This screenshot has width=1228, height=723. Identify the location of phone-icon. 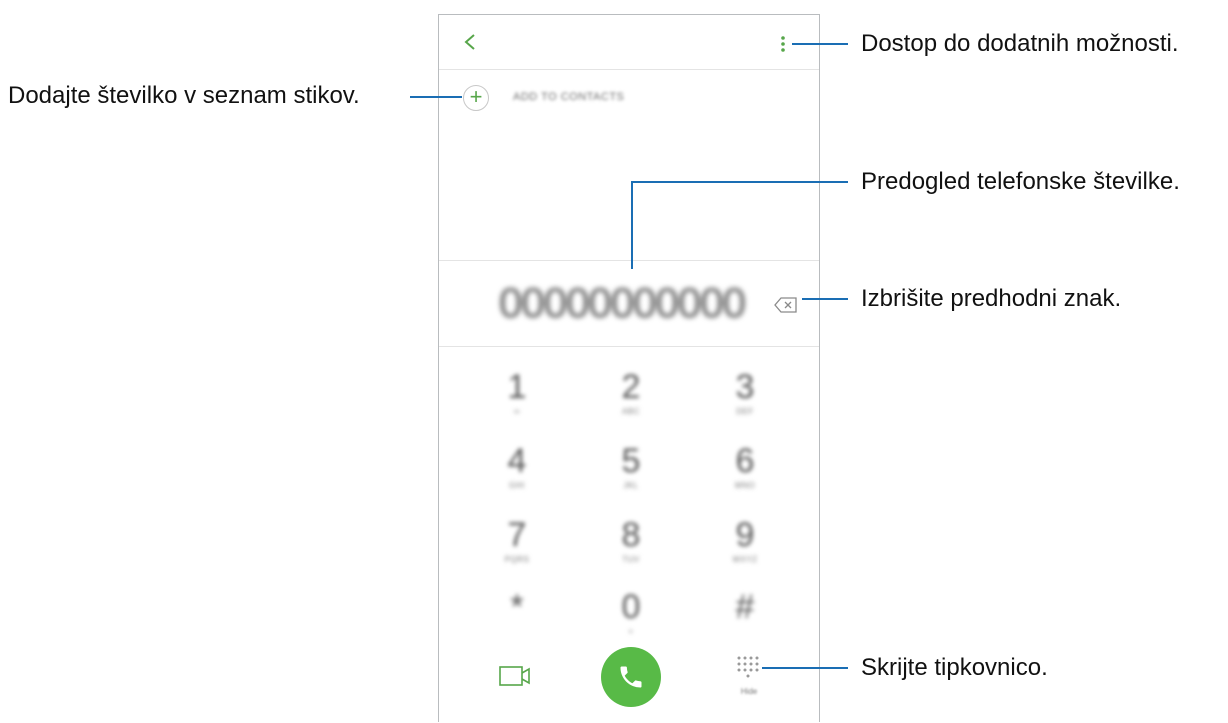
(631, 677).